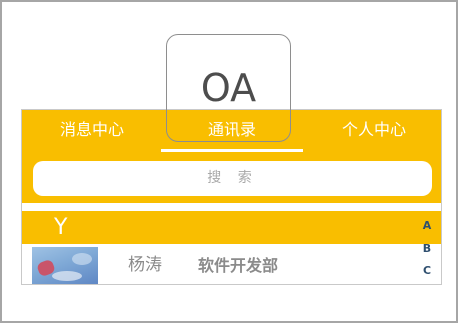 The width and height of the screenshot is (458, 323). What do you see at coordinates (238, 265) in the screenshot?
I see `contact-department: 软件开发部` at bounding box center [238, 265].